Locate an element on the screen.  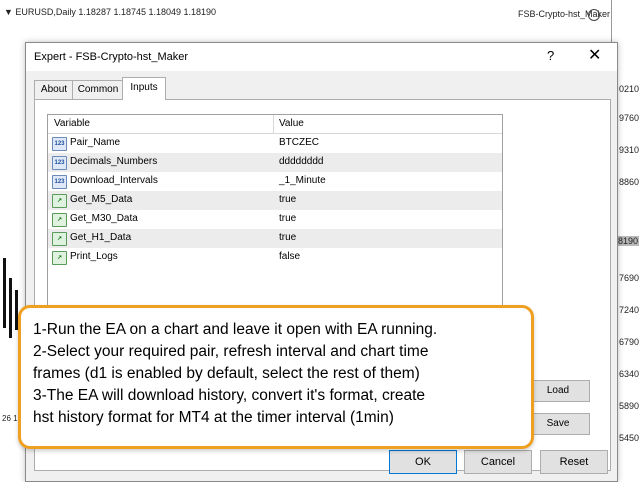
price-label: 5450 is located at coordinates (628, 438).